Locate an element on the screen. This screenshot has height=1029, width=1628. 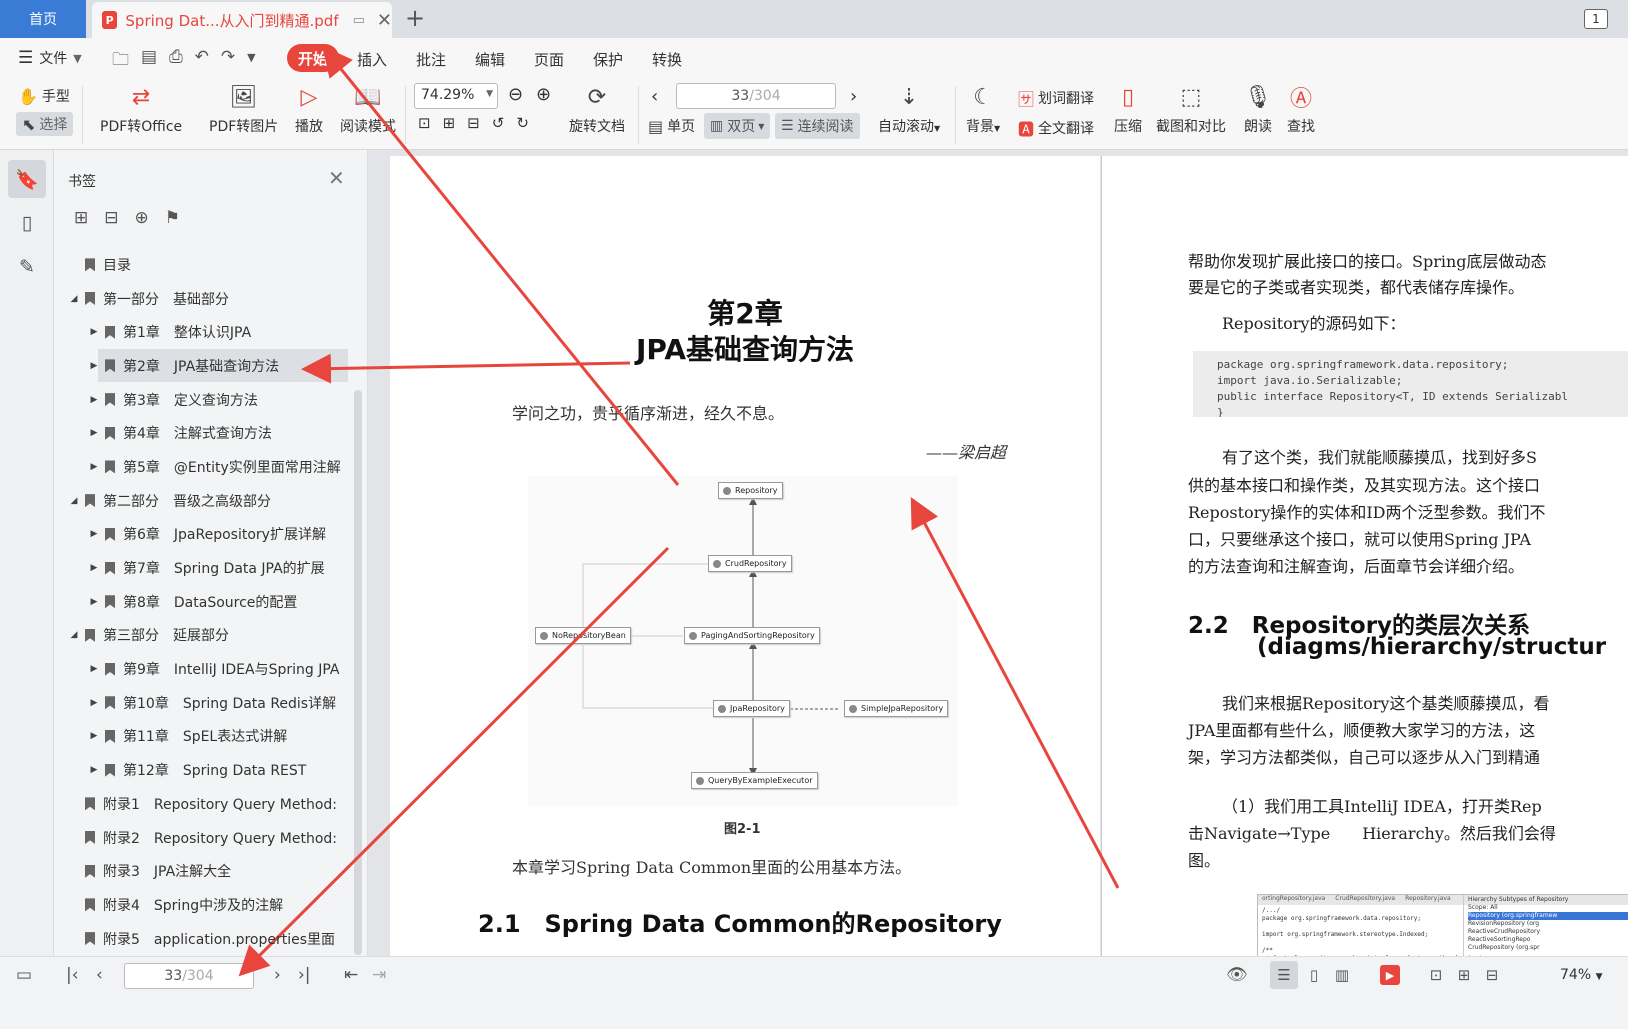
continuous-view-icon: ☰ is located at coordinates (1284, 975).